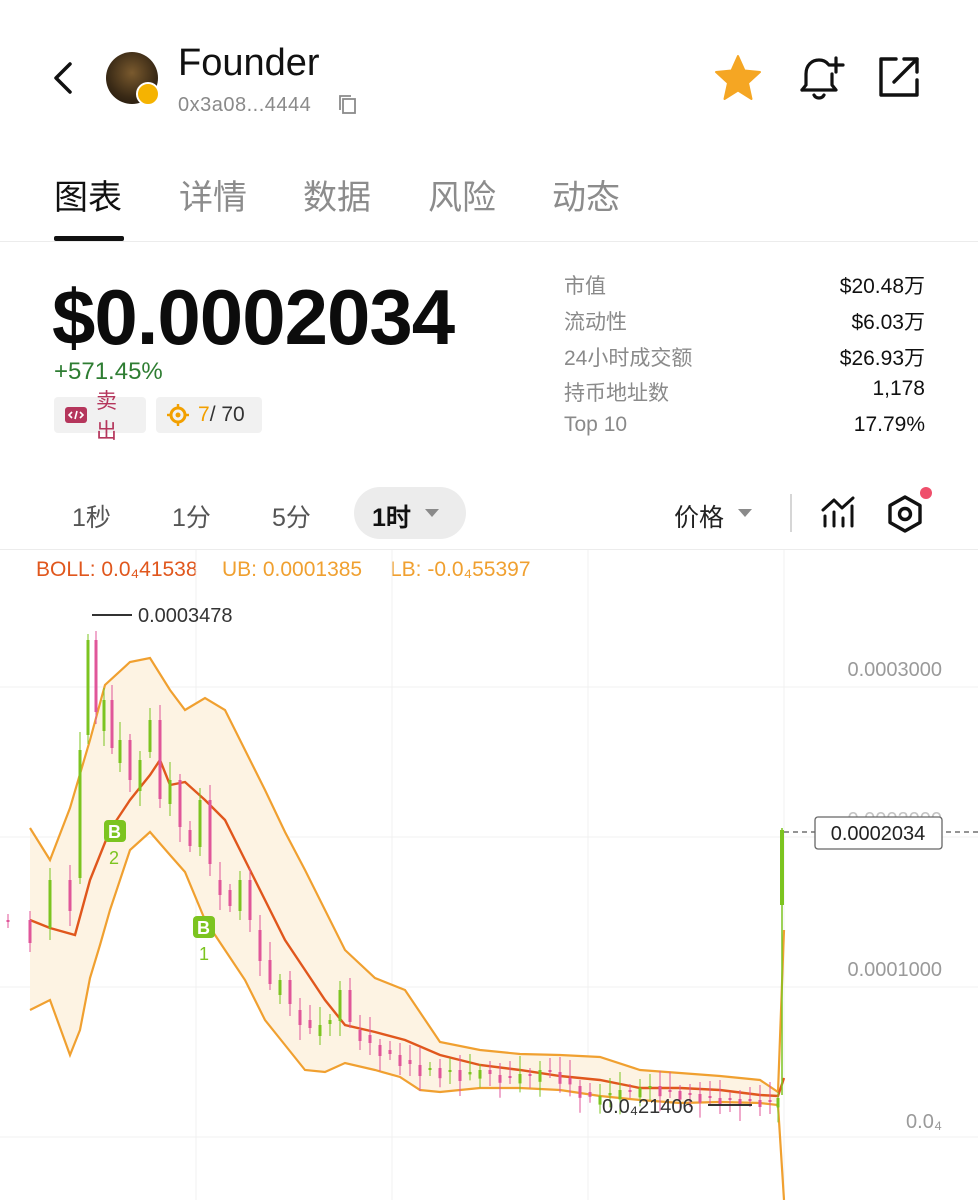 The height and width of the screenshot is (1200, 978). What do you see at coordinates (596, 424) in the screenshot?
I see `stat-label-top10: Top 10` at bounding box center [596, 424].